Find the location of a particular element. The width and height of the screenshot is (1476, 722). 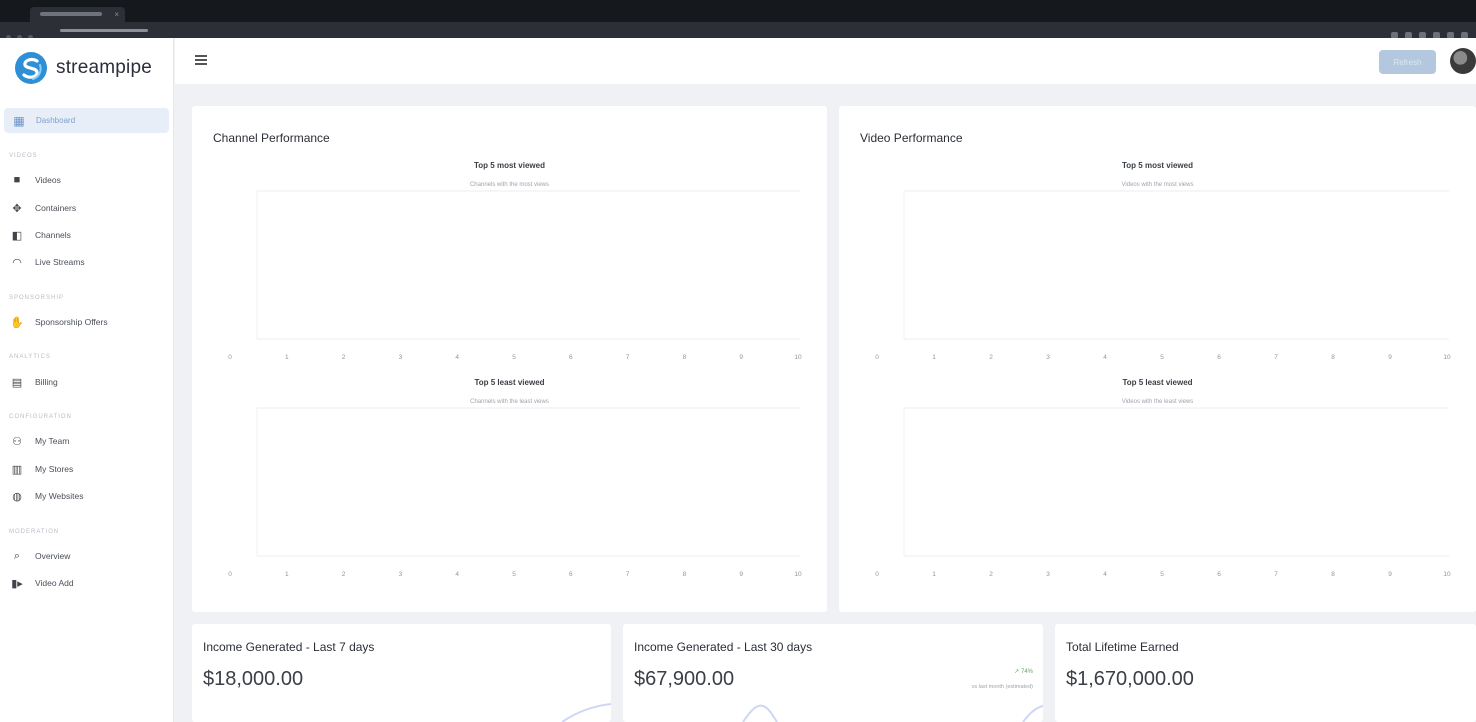

app-name: streampipe is located at coordinates (104, 67).